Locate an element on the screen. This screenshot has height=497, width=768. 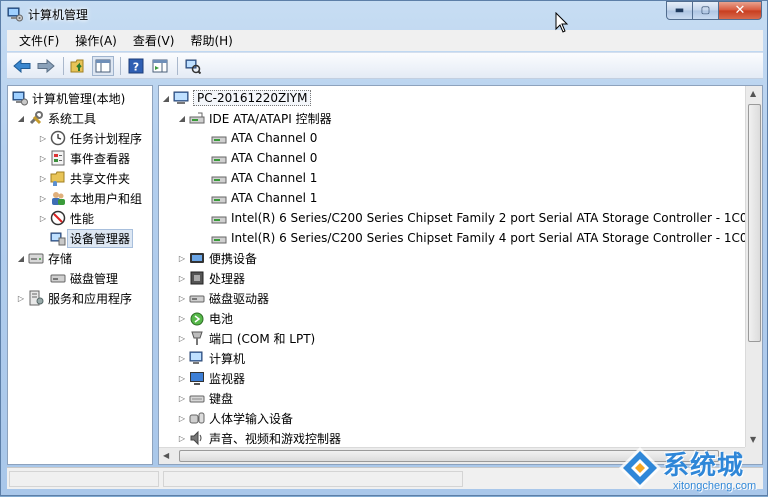
device-group-portable: ▷ 便携设备 is located at coordinates (217, 258).